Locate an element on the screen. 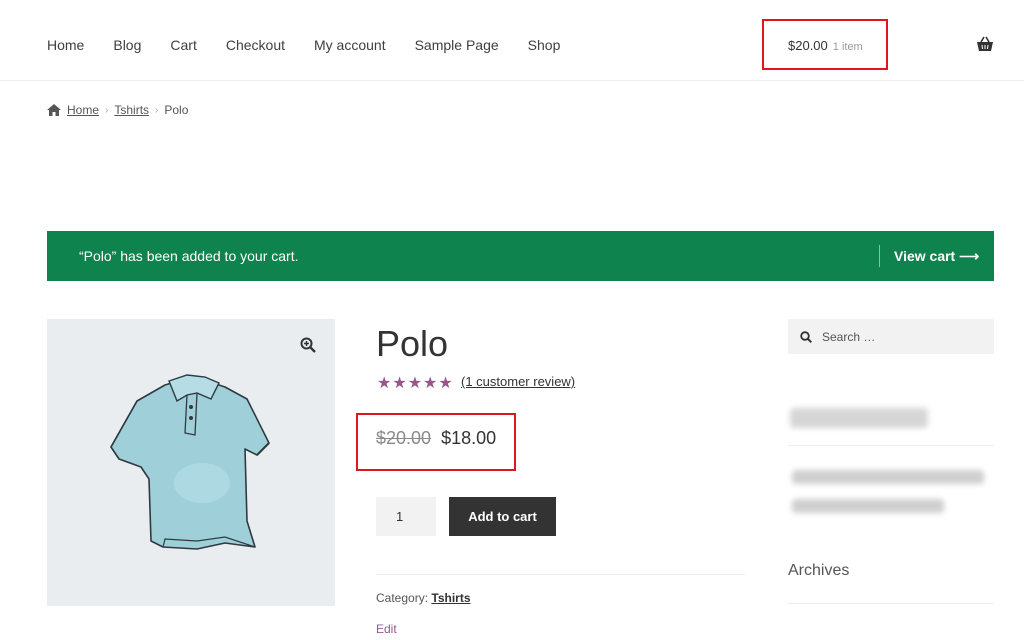 The image size is (1024, 640). product-meta-divider is located at coordinates (560, 574).